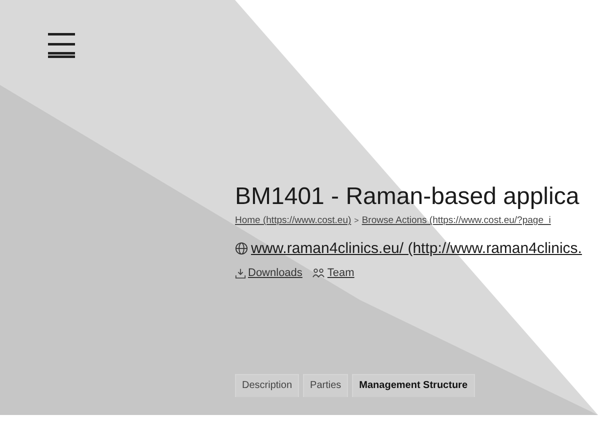 This screenshot has width=598, height=421. Describe the element at coordinates (275, 273) in the screenshot. I see `nav-link: Downloads` at that location.